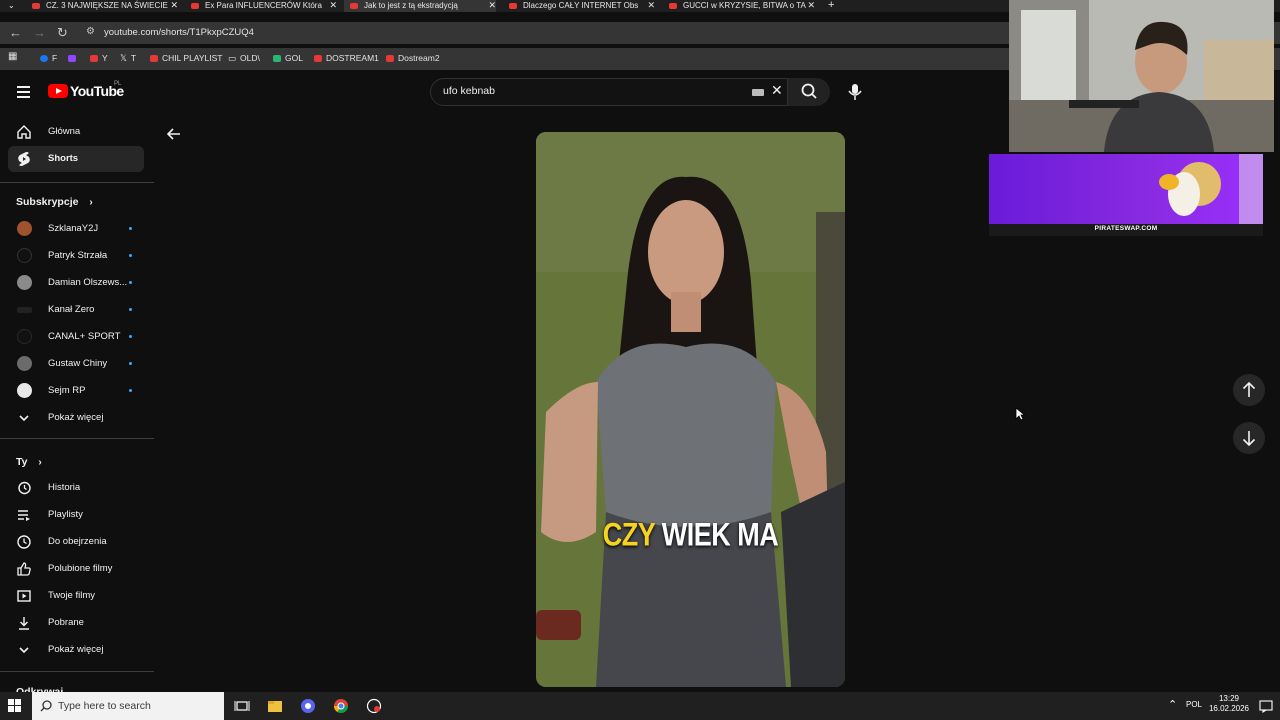  What do you see at coordinates (76, 256) in the screenshot?
I see `sidebar-item-sub-patryk: Patryk Strzała` at bounding box center [76, 256].